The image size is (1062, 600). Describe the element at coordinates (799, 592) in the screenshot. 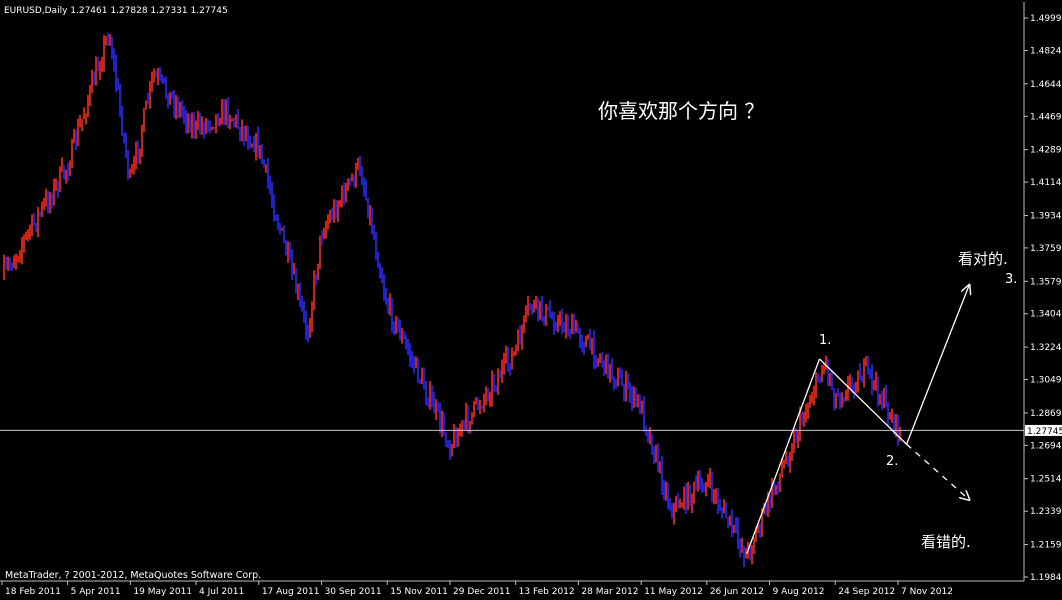

I see `time-tick-label: 9 Aug 2012` at that location.